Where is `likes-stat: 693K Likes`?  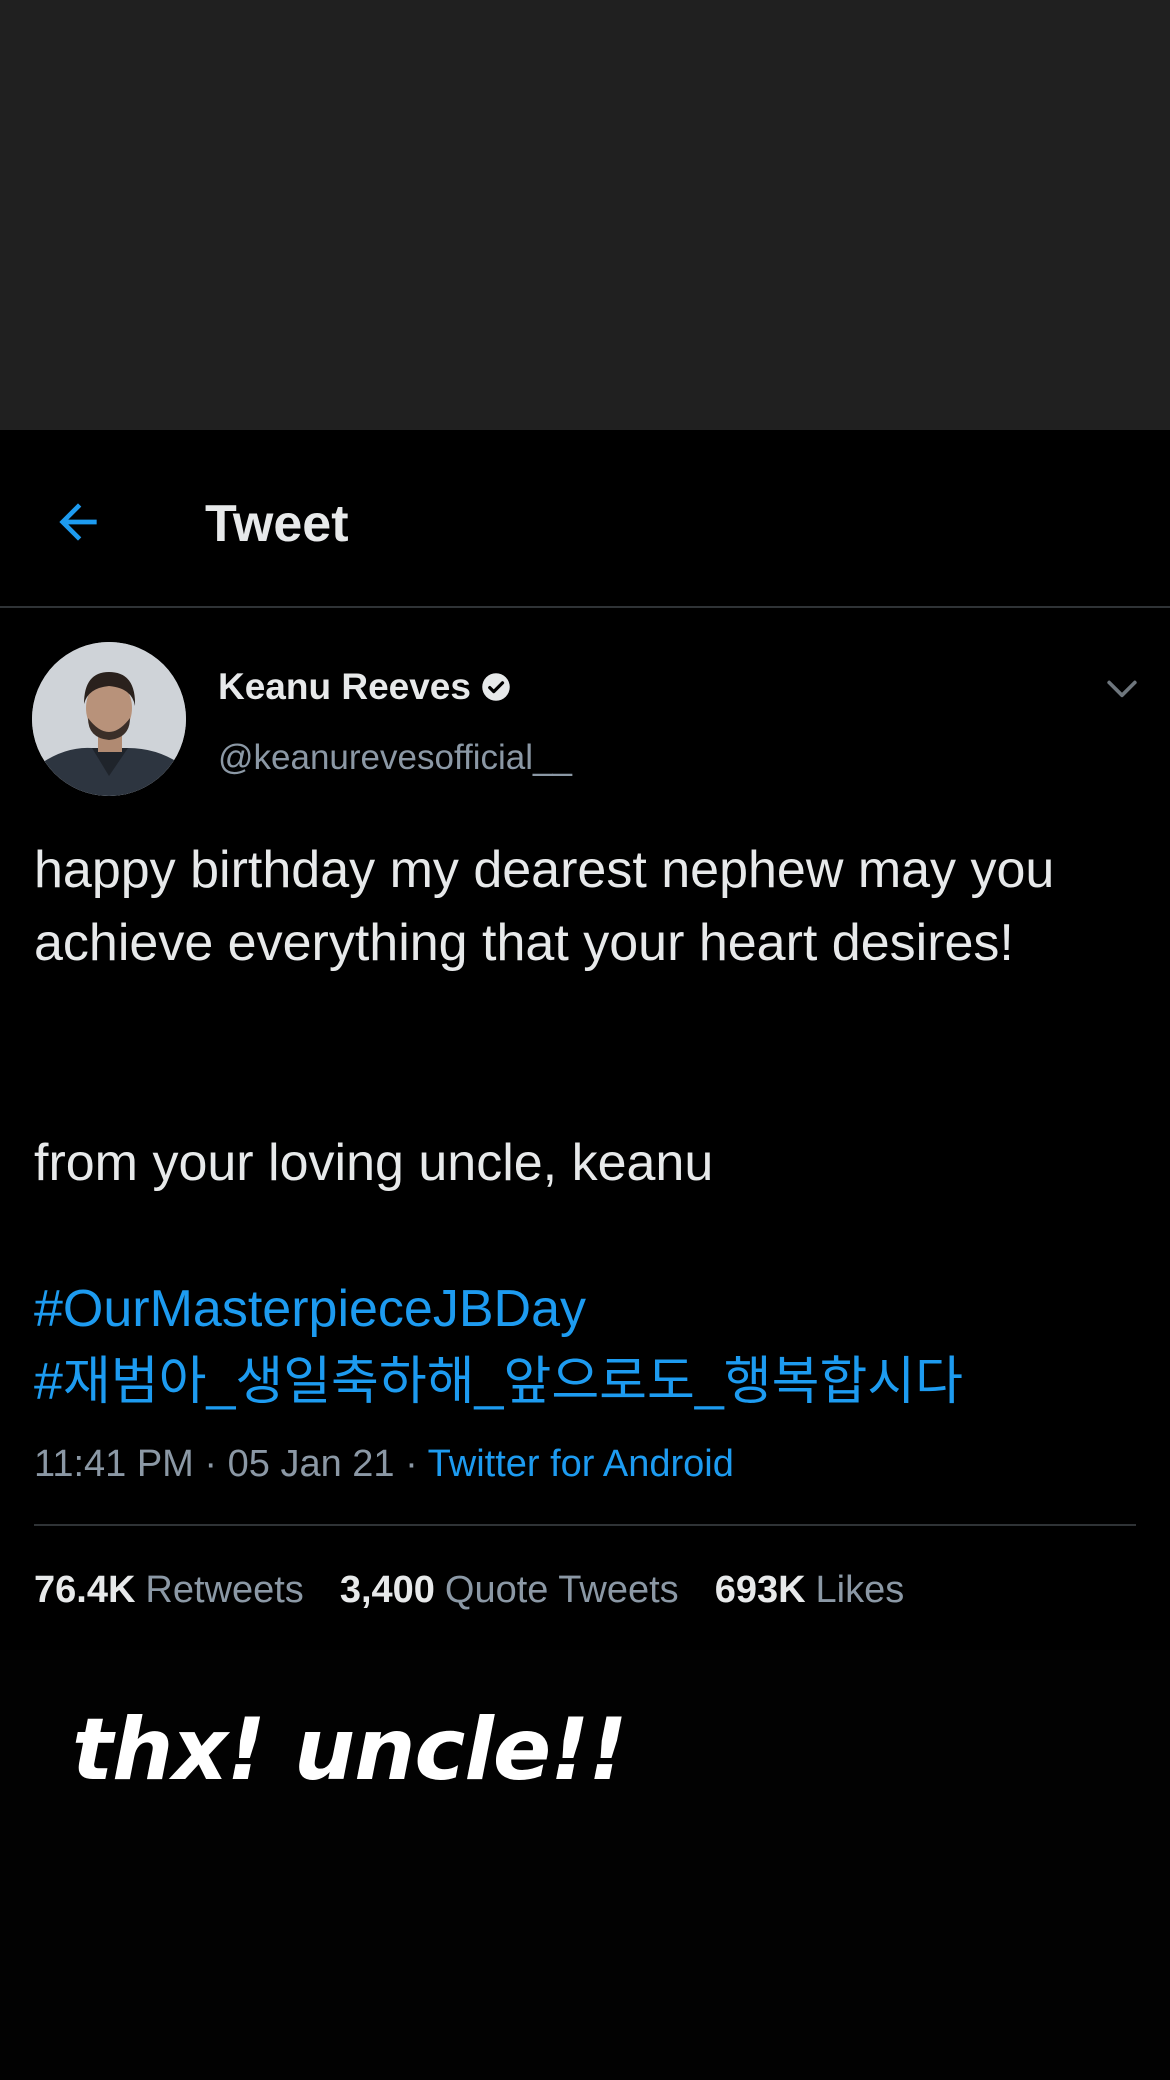 likes-stat: 693K Likes is located at coordinates (810, 1590).